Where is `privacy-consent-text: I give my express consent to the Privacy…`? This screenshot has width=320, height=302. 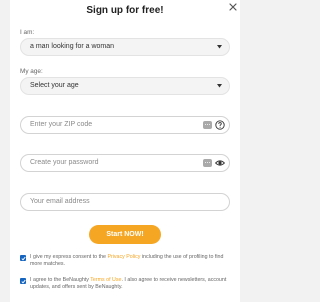 privacy-consent-text: I give my express consent to the Privacy… is located at coordinates (130, 261).